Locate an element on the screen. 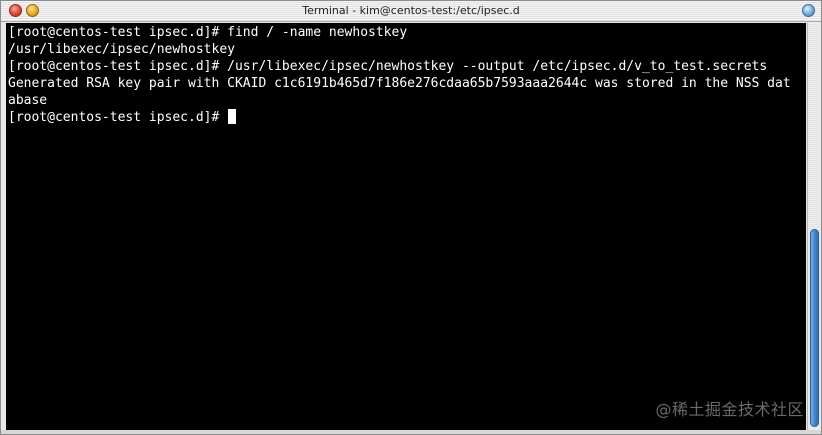 This screenshot has width=822, height=435. prompt-line: [root@centos-test ipsec.d]# is located at coordinates (122, 117).